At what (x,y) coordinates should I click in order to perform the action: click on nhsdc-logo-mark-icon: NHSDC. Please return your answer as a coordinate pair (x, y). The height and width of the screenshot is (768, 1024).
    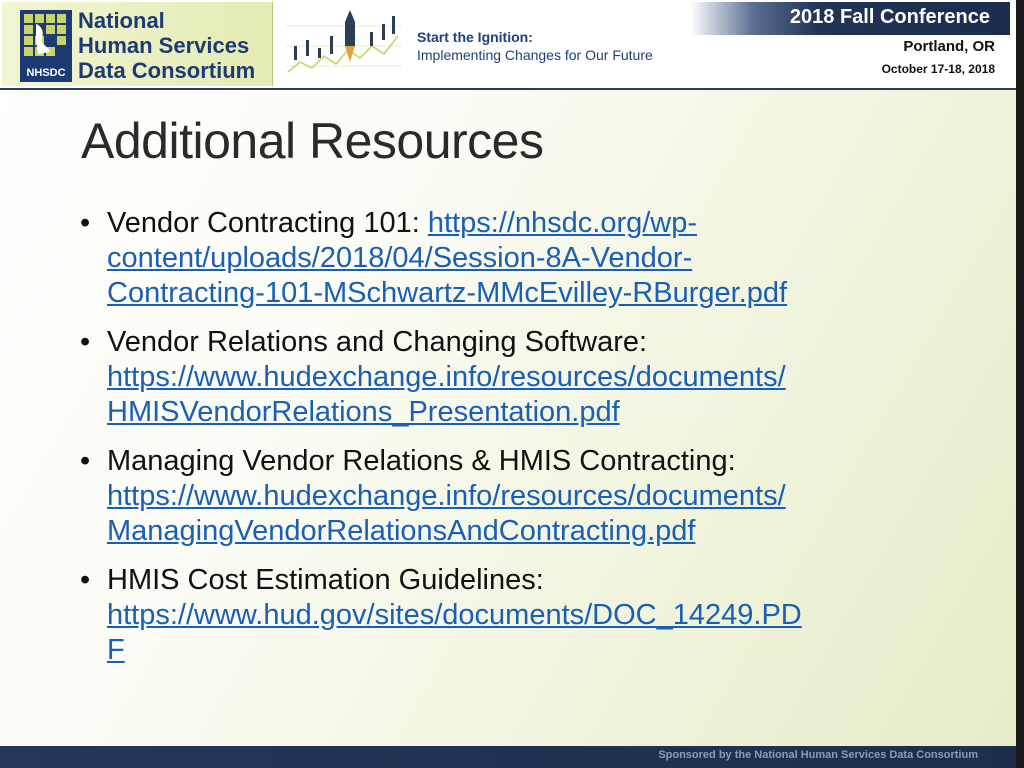
    Looking at the image, I should click on (46, 46).